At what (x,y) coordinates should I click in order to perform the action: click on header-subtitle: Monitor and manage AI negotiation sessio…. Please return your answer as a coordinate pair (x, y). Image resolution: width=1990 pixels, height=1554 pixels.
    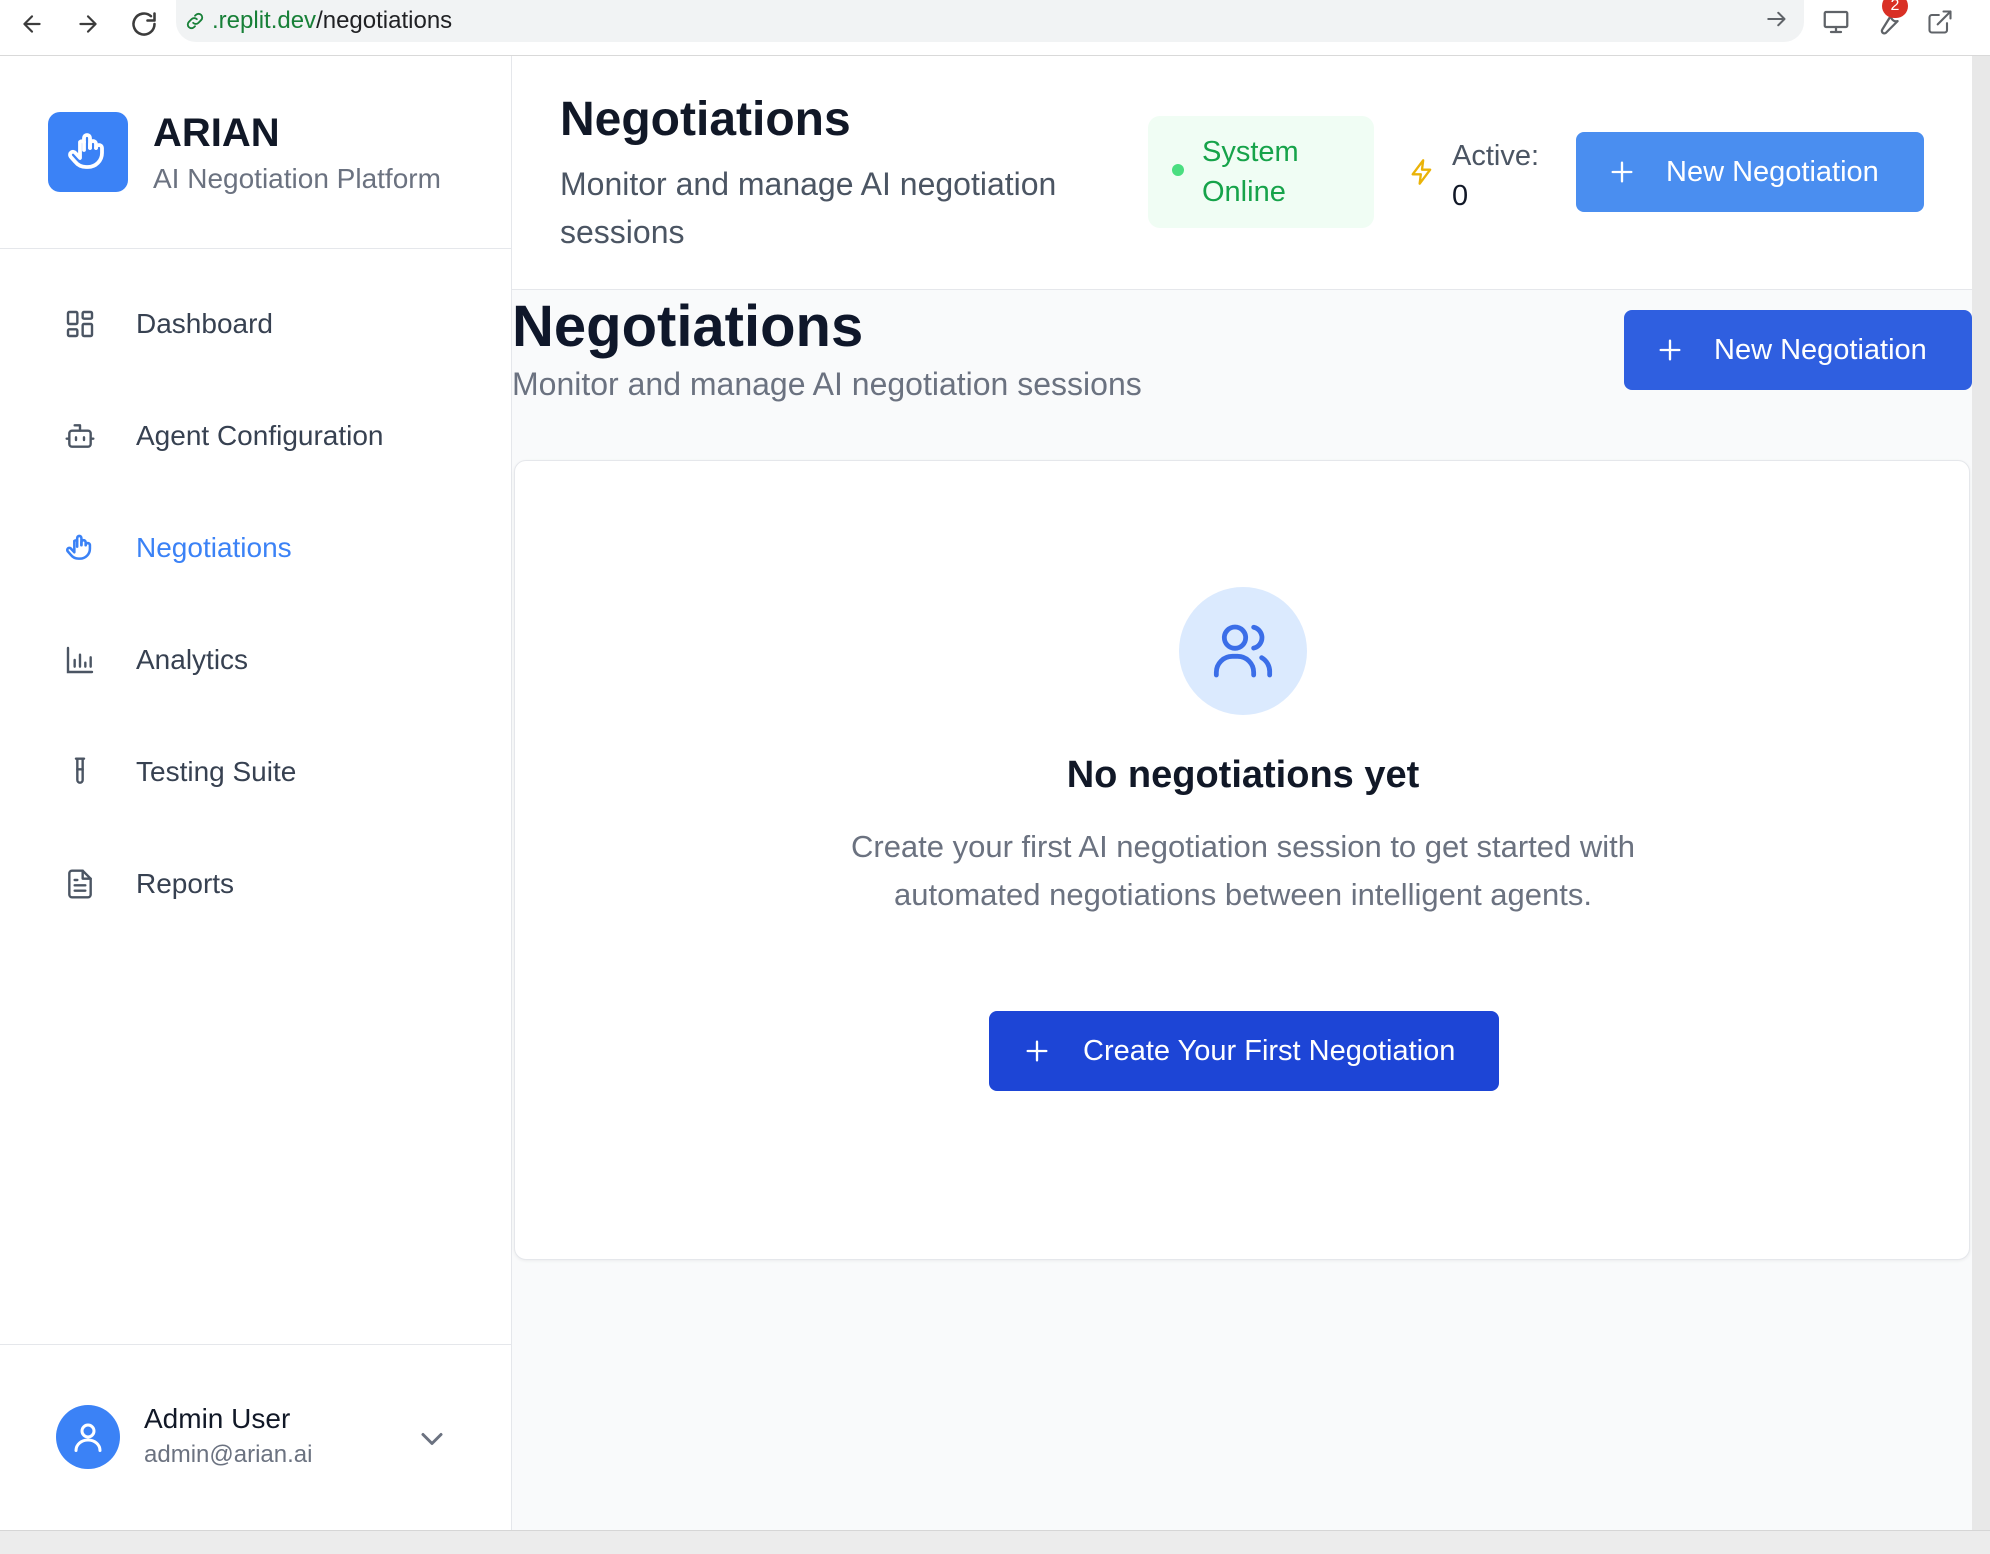
    Looking at the image, I should click on (808, 208).